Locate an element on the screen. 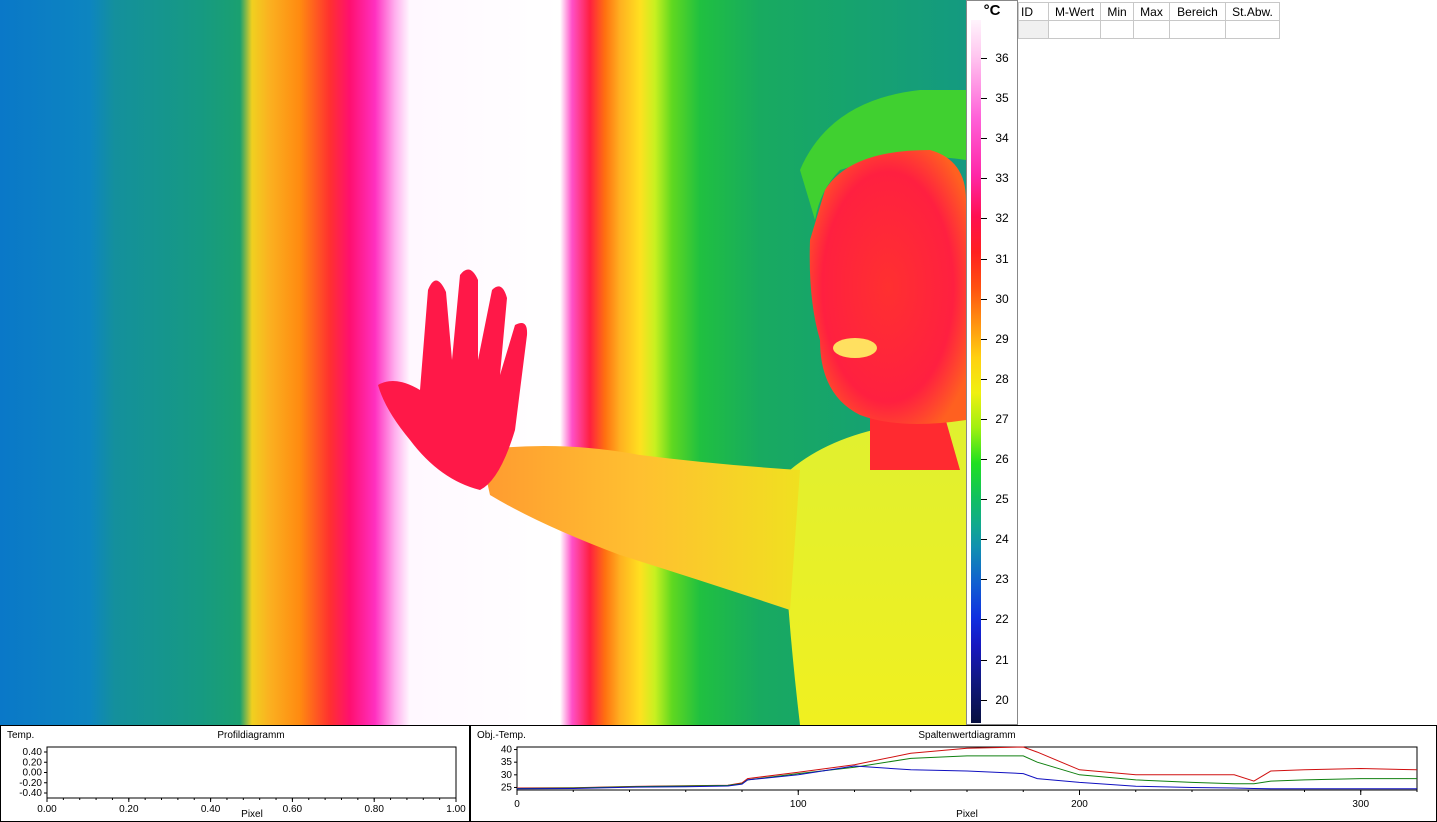  scale-tick-label: 30 is located at coordinates (1002, 298).